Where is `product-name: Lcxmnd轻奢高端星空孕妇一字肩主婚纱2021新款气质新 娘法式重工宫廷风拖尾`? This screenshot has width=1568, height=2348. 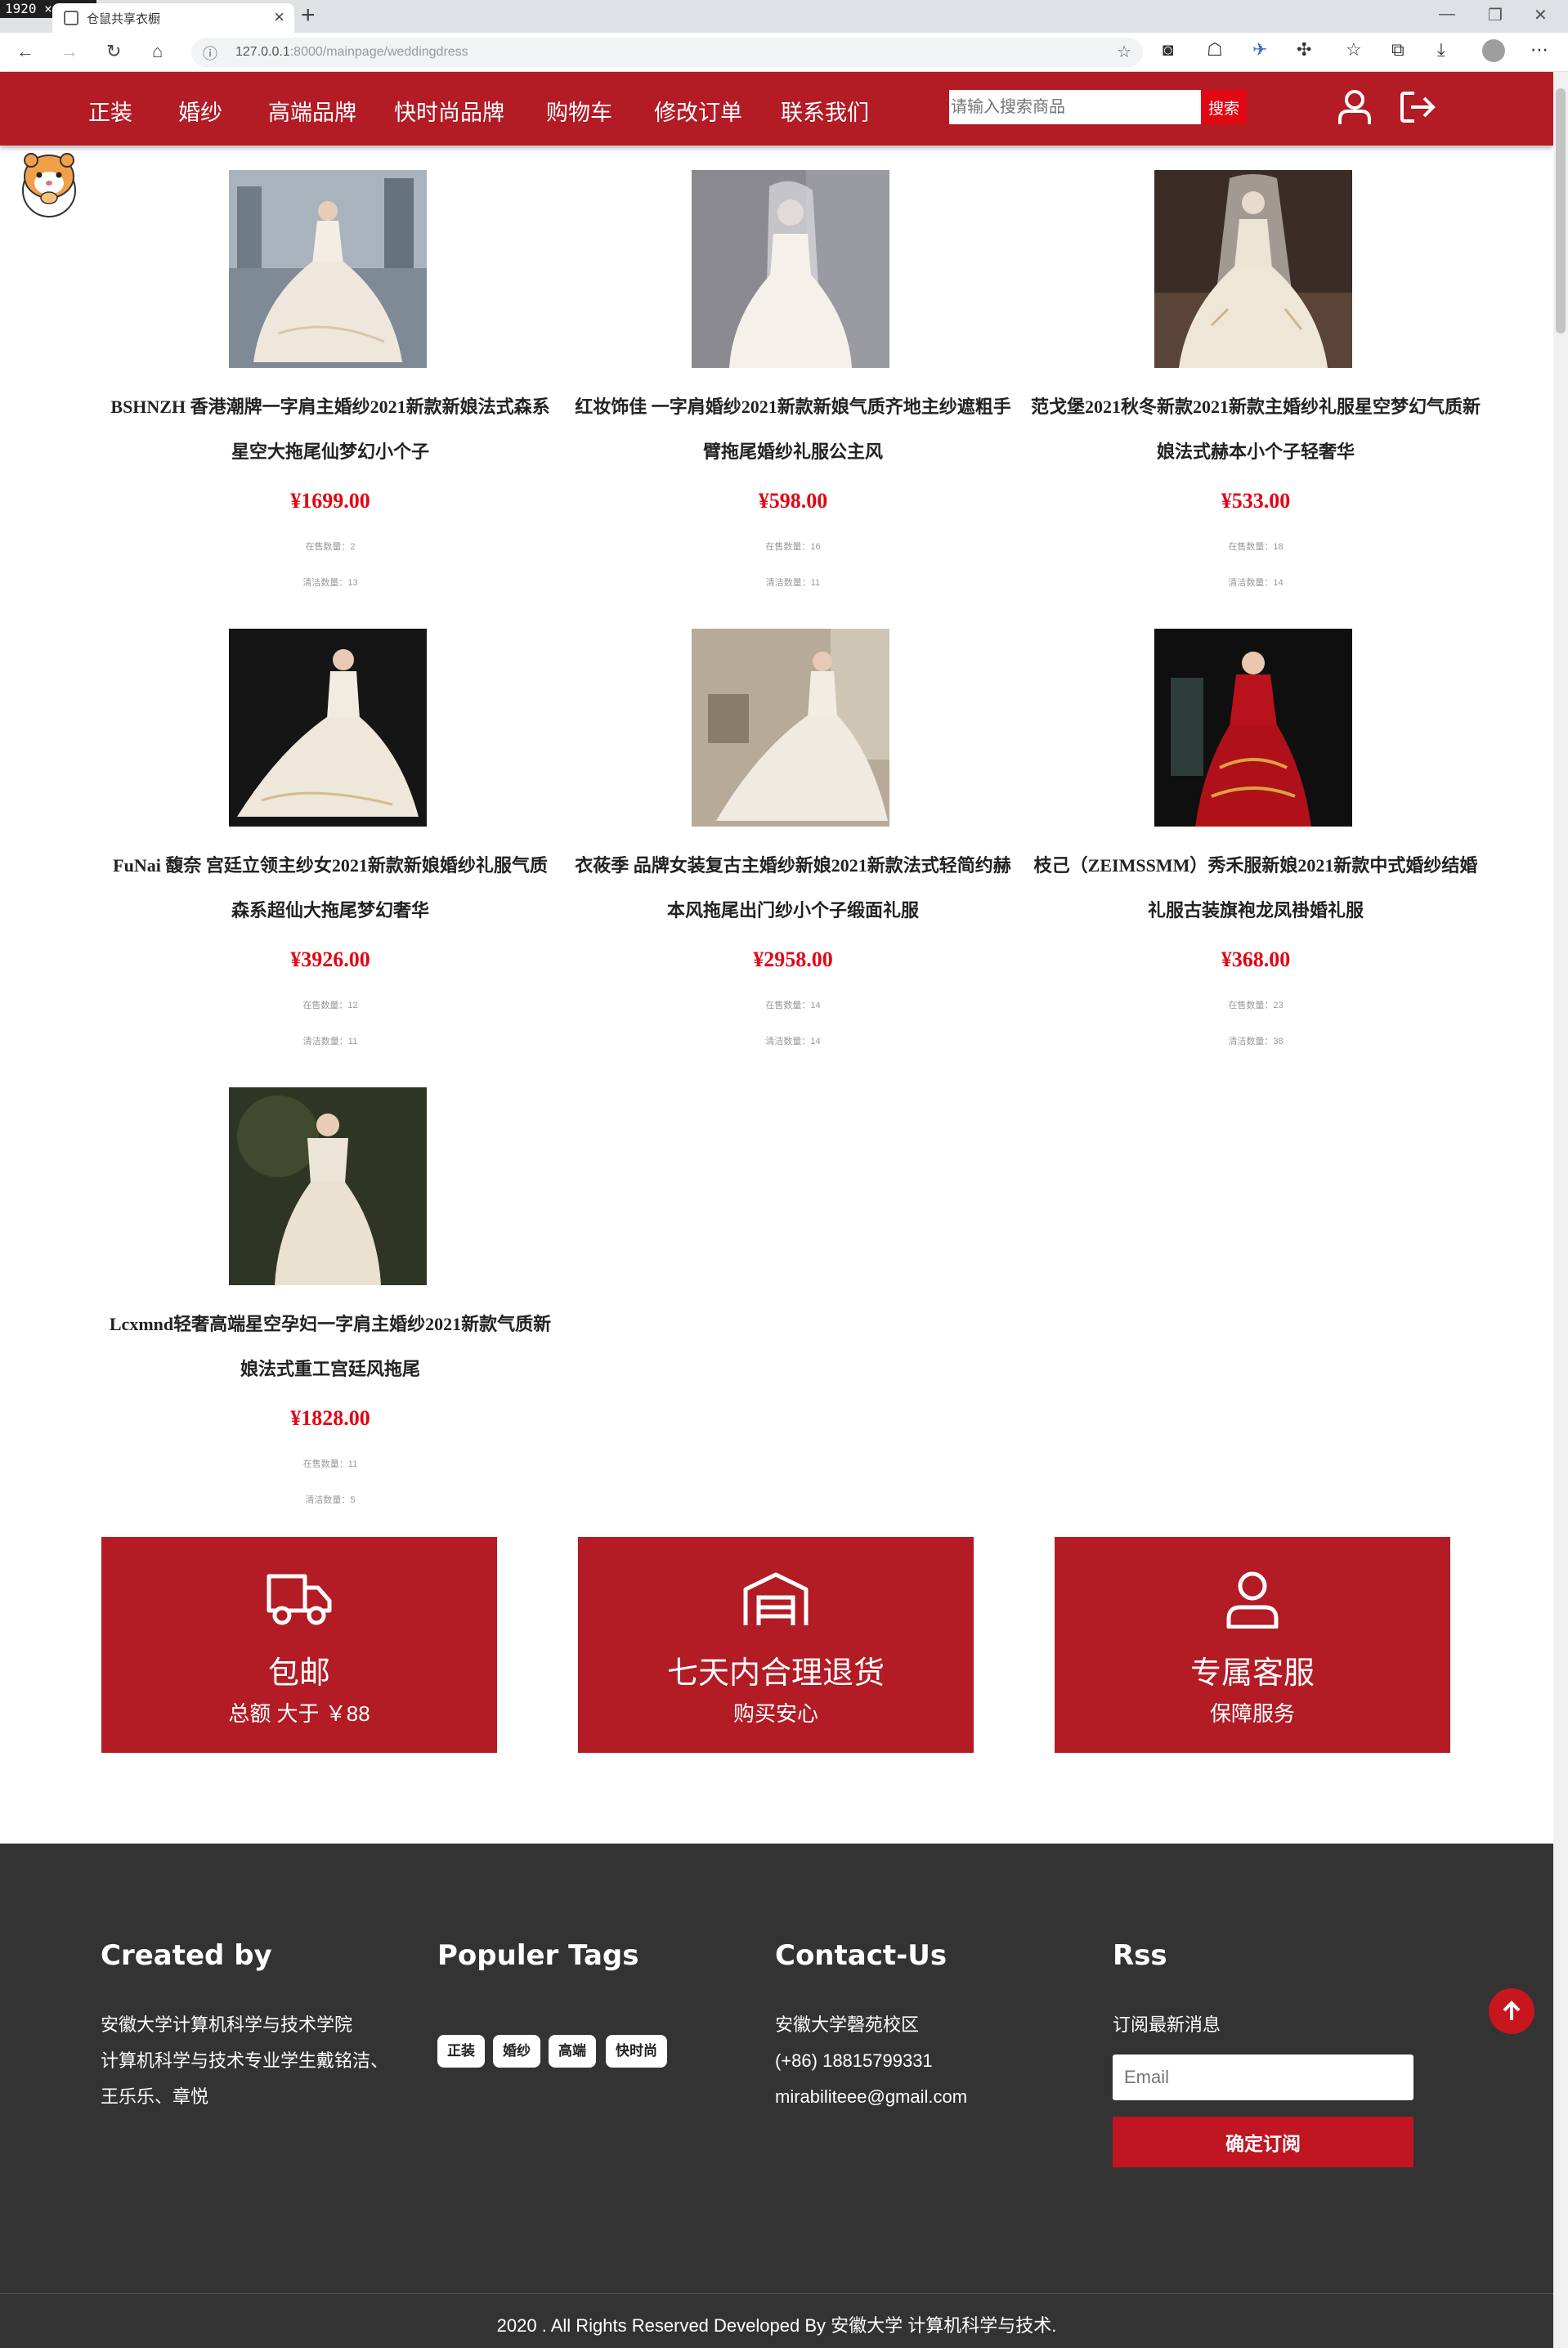 product-name: Lcxmnd轻奢高端星空孕妇一字肩主婚纱2021新款气质新 娘法式重工宫廷风拖尾 is located at coordinates (330, 1346).